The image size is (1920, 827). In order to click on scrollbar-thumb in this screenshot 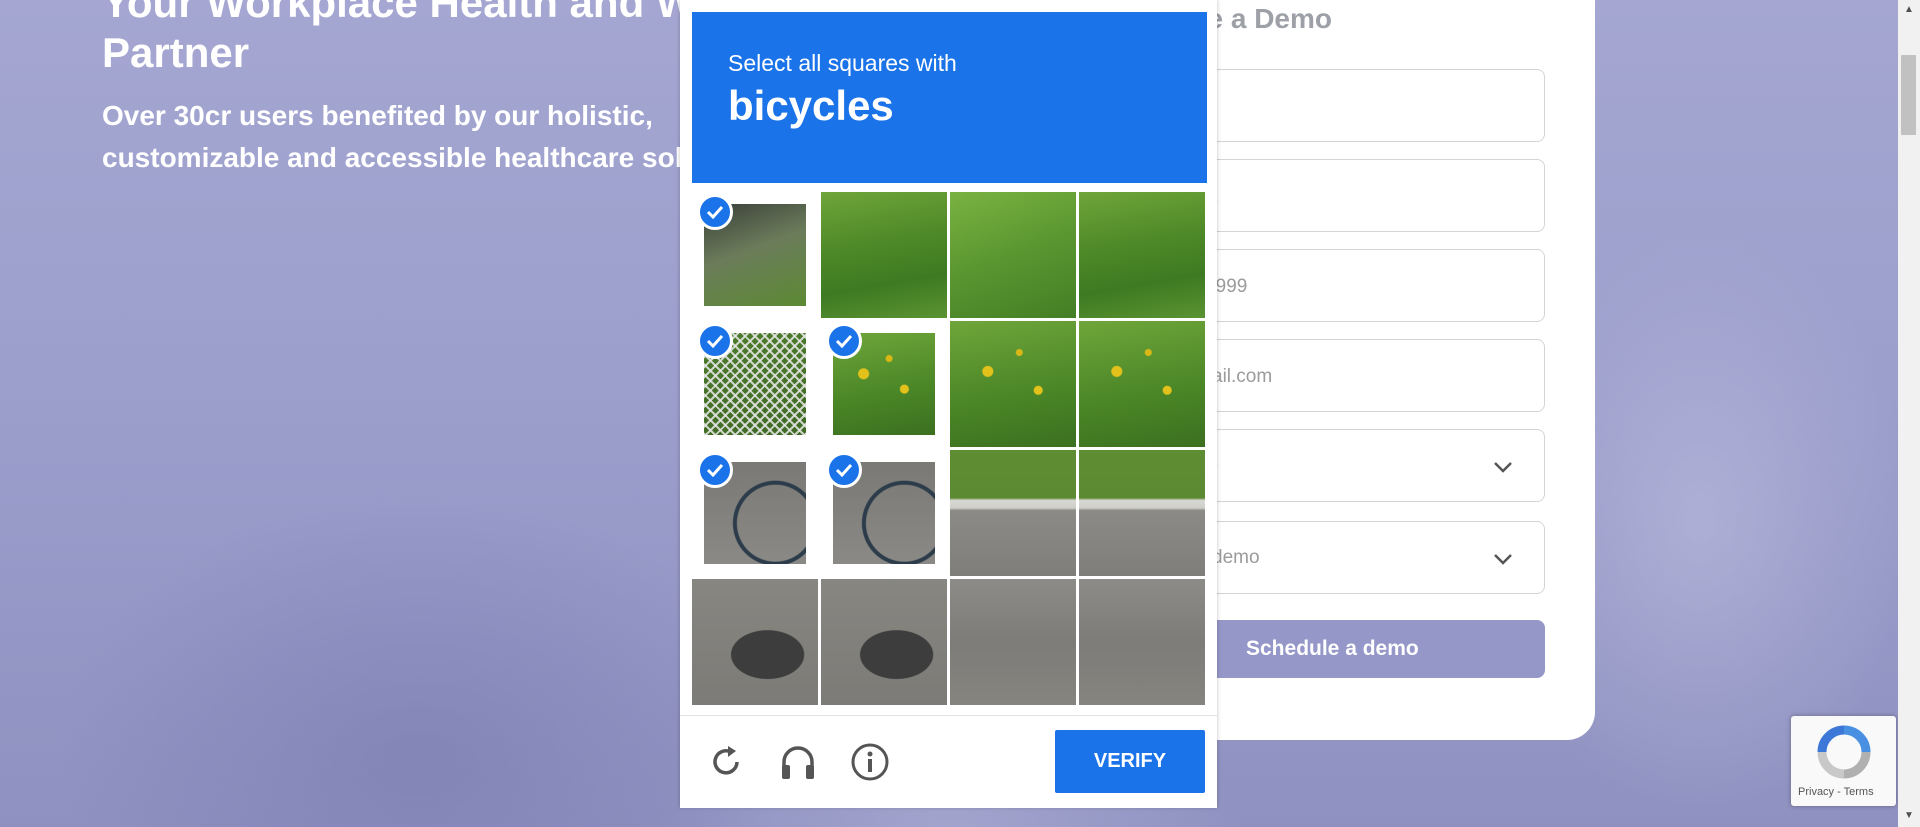, I will do `click(1908, 95)`.